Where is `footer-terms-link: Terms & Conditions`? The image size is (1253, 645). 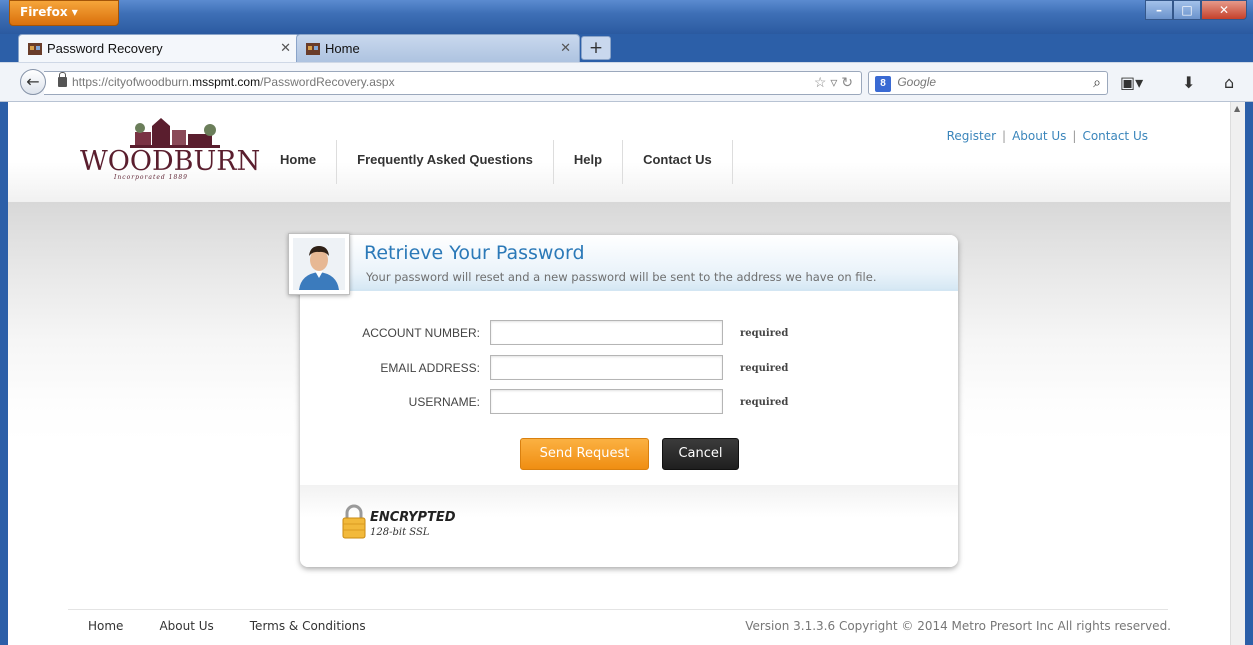
footer-terms-link: Terms & Conditions is located at coordinates (308, 626).